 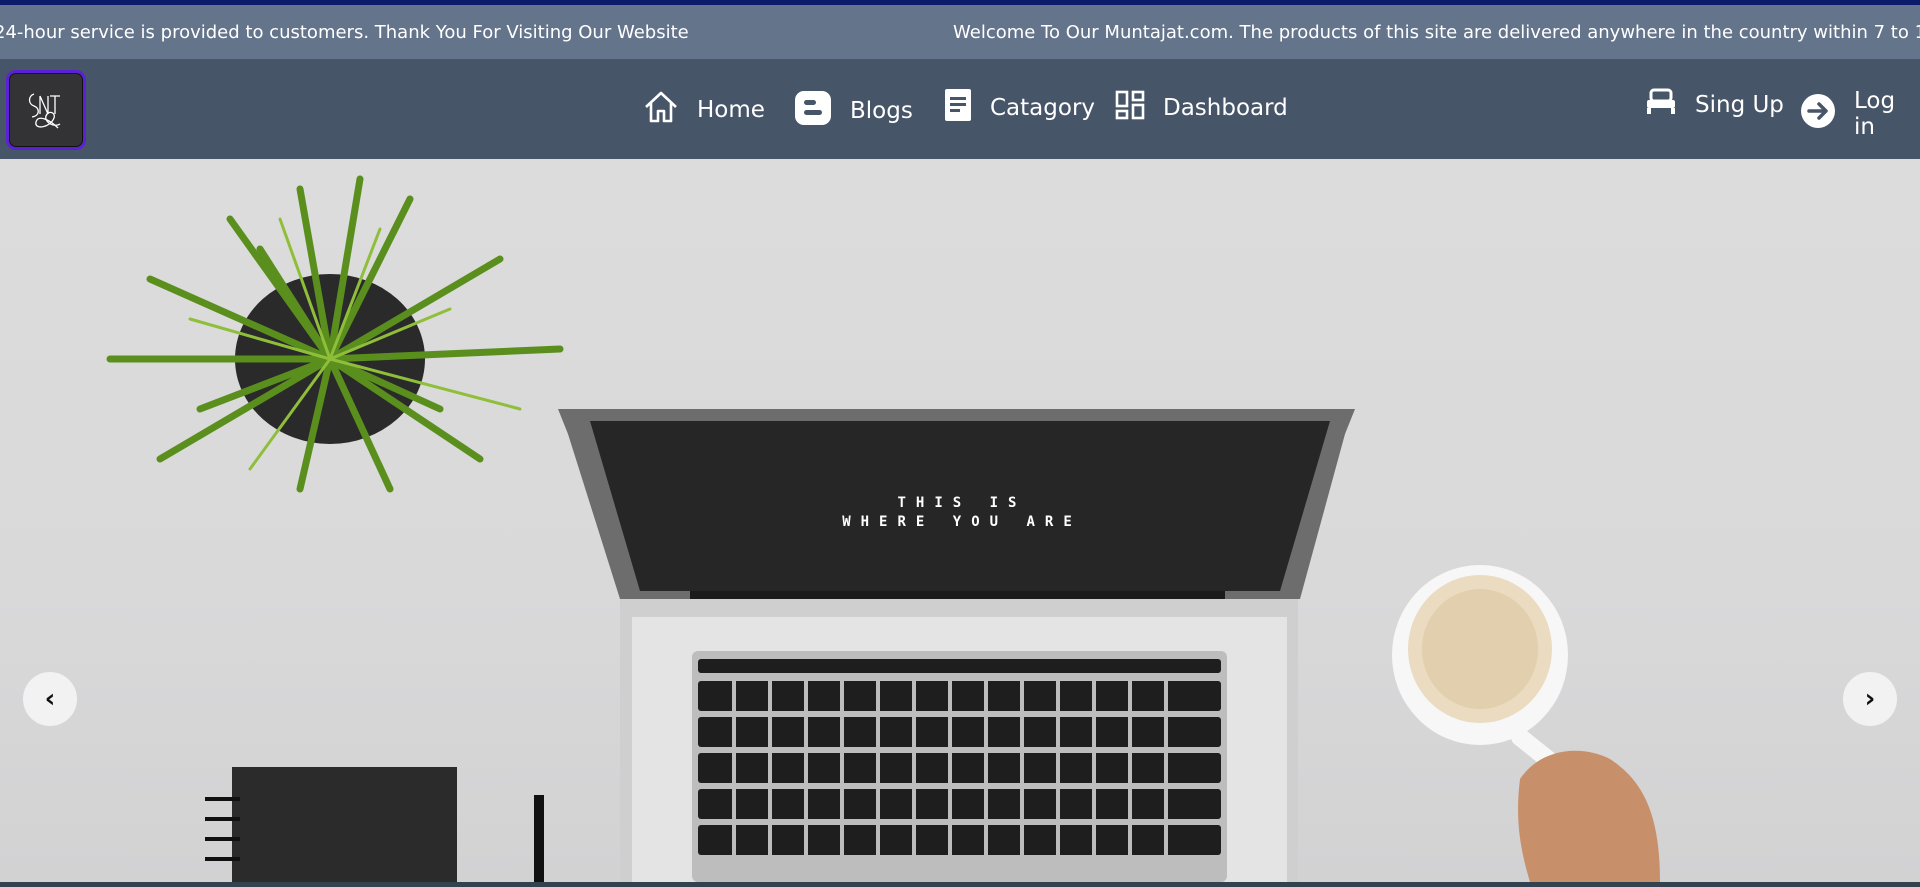 I want to click on home-icon, so click(x=661, y=110).